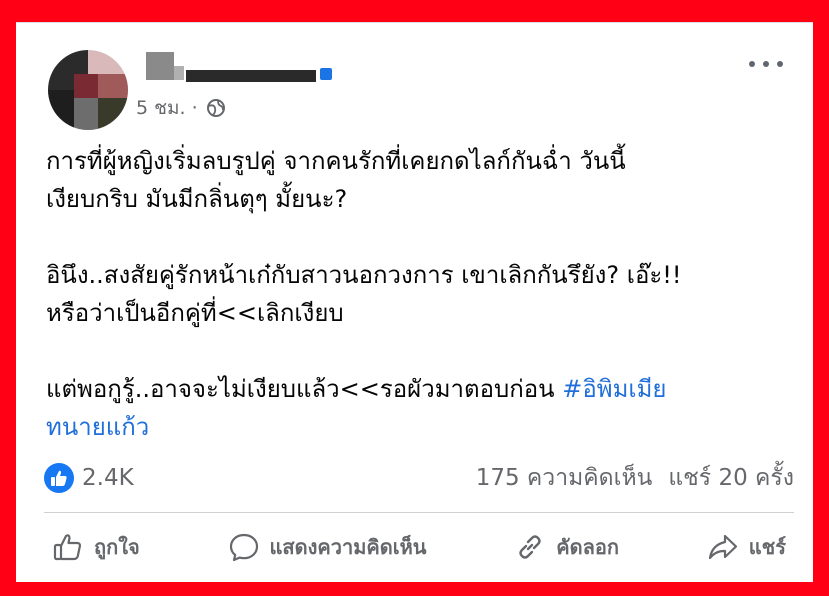 The height and width of the screenshot is (596, 829). I want to click on post-line: เงียบกริบ มันมีกลิ่นตุๆ มั้ยนะ?, so click(197, 199).